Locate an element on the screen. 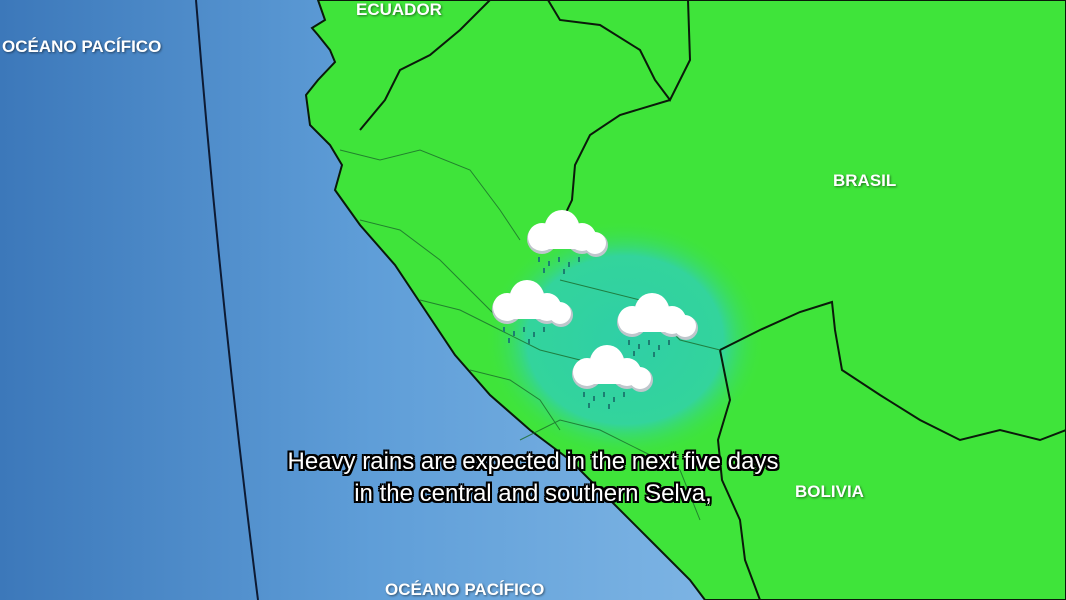 The height and width of the screenshot is (600, 1066). ocean-label-bottom: OCÉANO PACÍFICO is located at coordinates (465, 589).